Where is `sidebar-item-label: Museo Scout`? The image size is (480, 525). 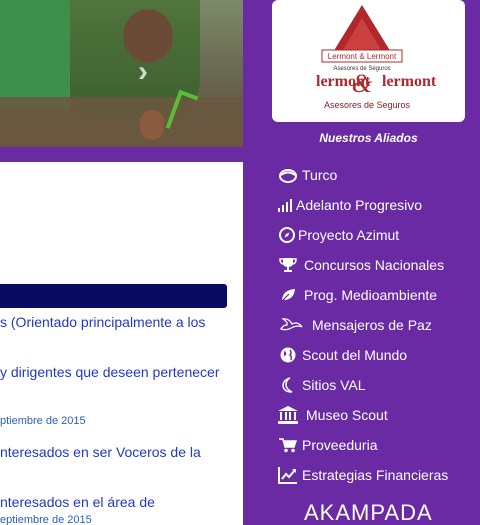 sidebar-item-label: Museo Scout is located at coordinates (347, 415).